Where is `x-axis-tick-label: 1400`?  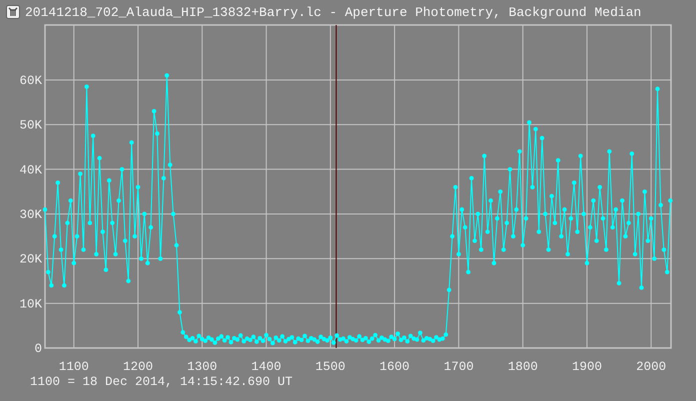
x-axis-tick-label: 1400 is located at coordinates (266, 365).